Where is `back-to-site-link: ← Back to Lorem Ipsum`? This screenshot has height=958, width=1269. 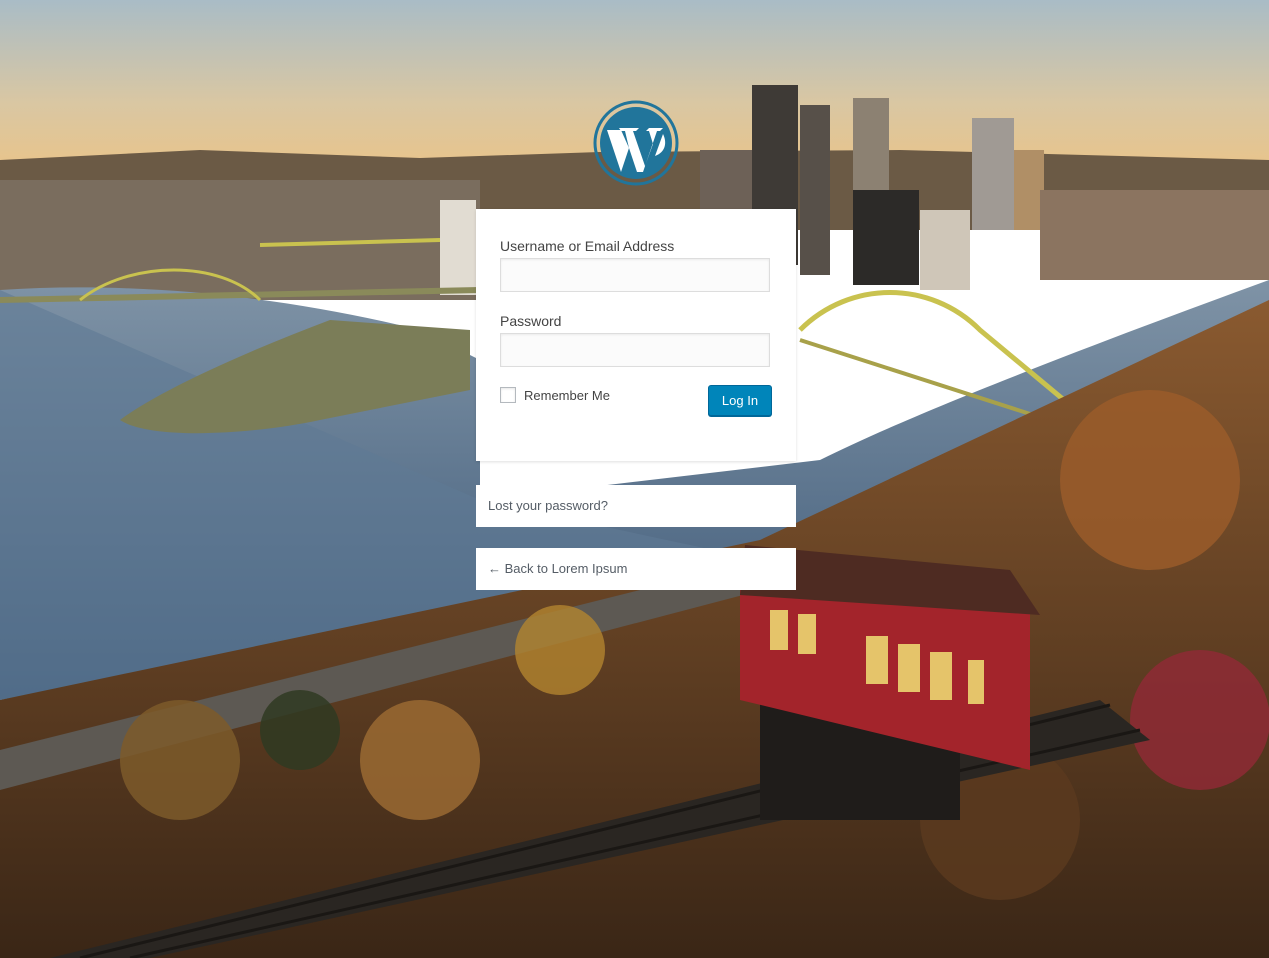
back-to-site-link: ← Back to Lorem Ipsum is located at coordinates (557, 568).